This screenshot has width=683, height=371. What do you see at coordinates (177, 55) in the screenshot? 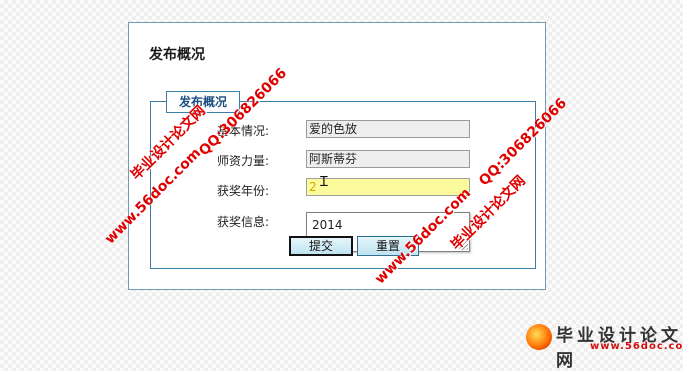
I see `panel-title: 发布概况` at bounding box center [177, 55].